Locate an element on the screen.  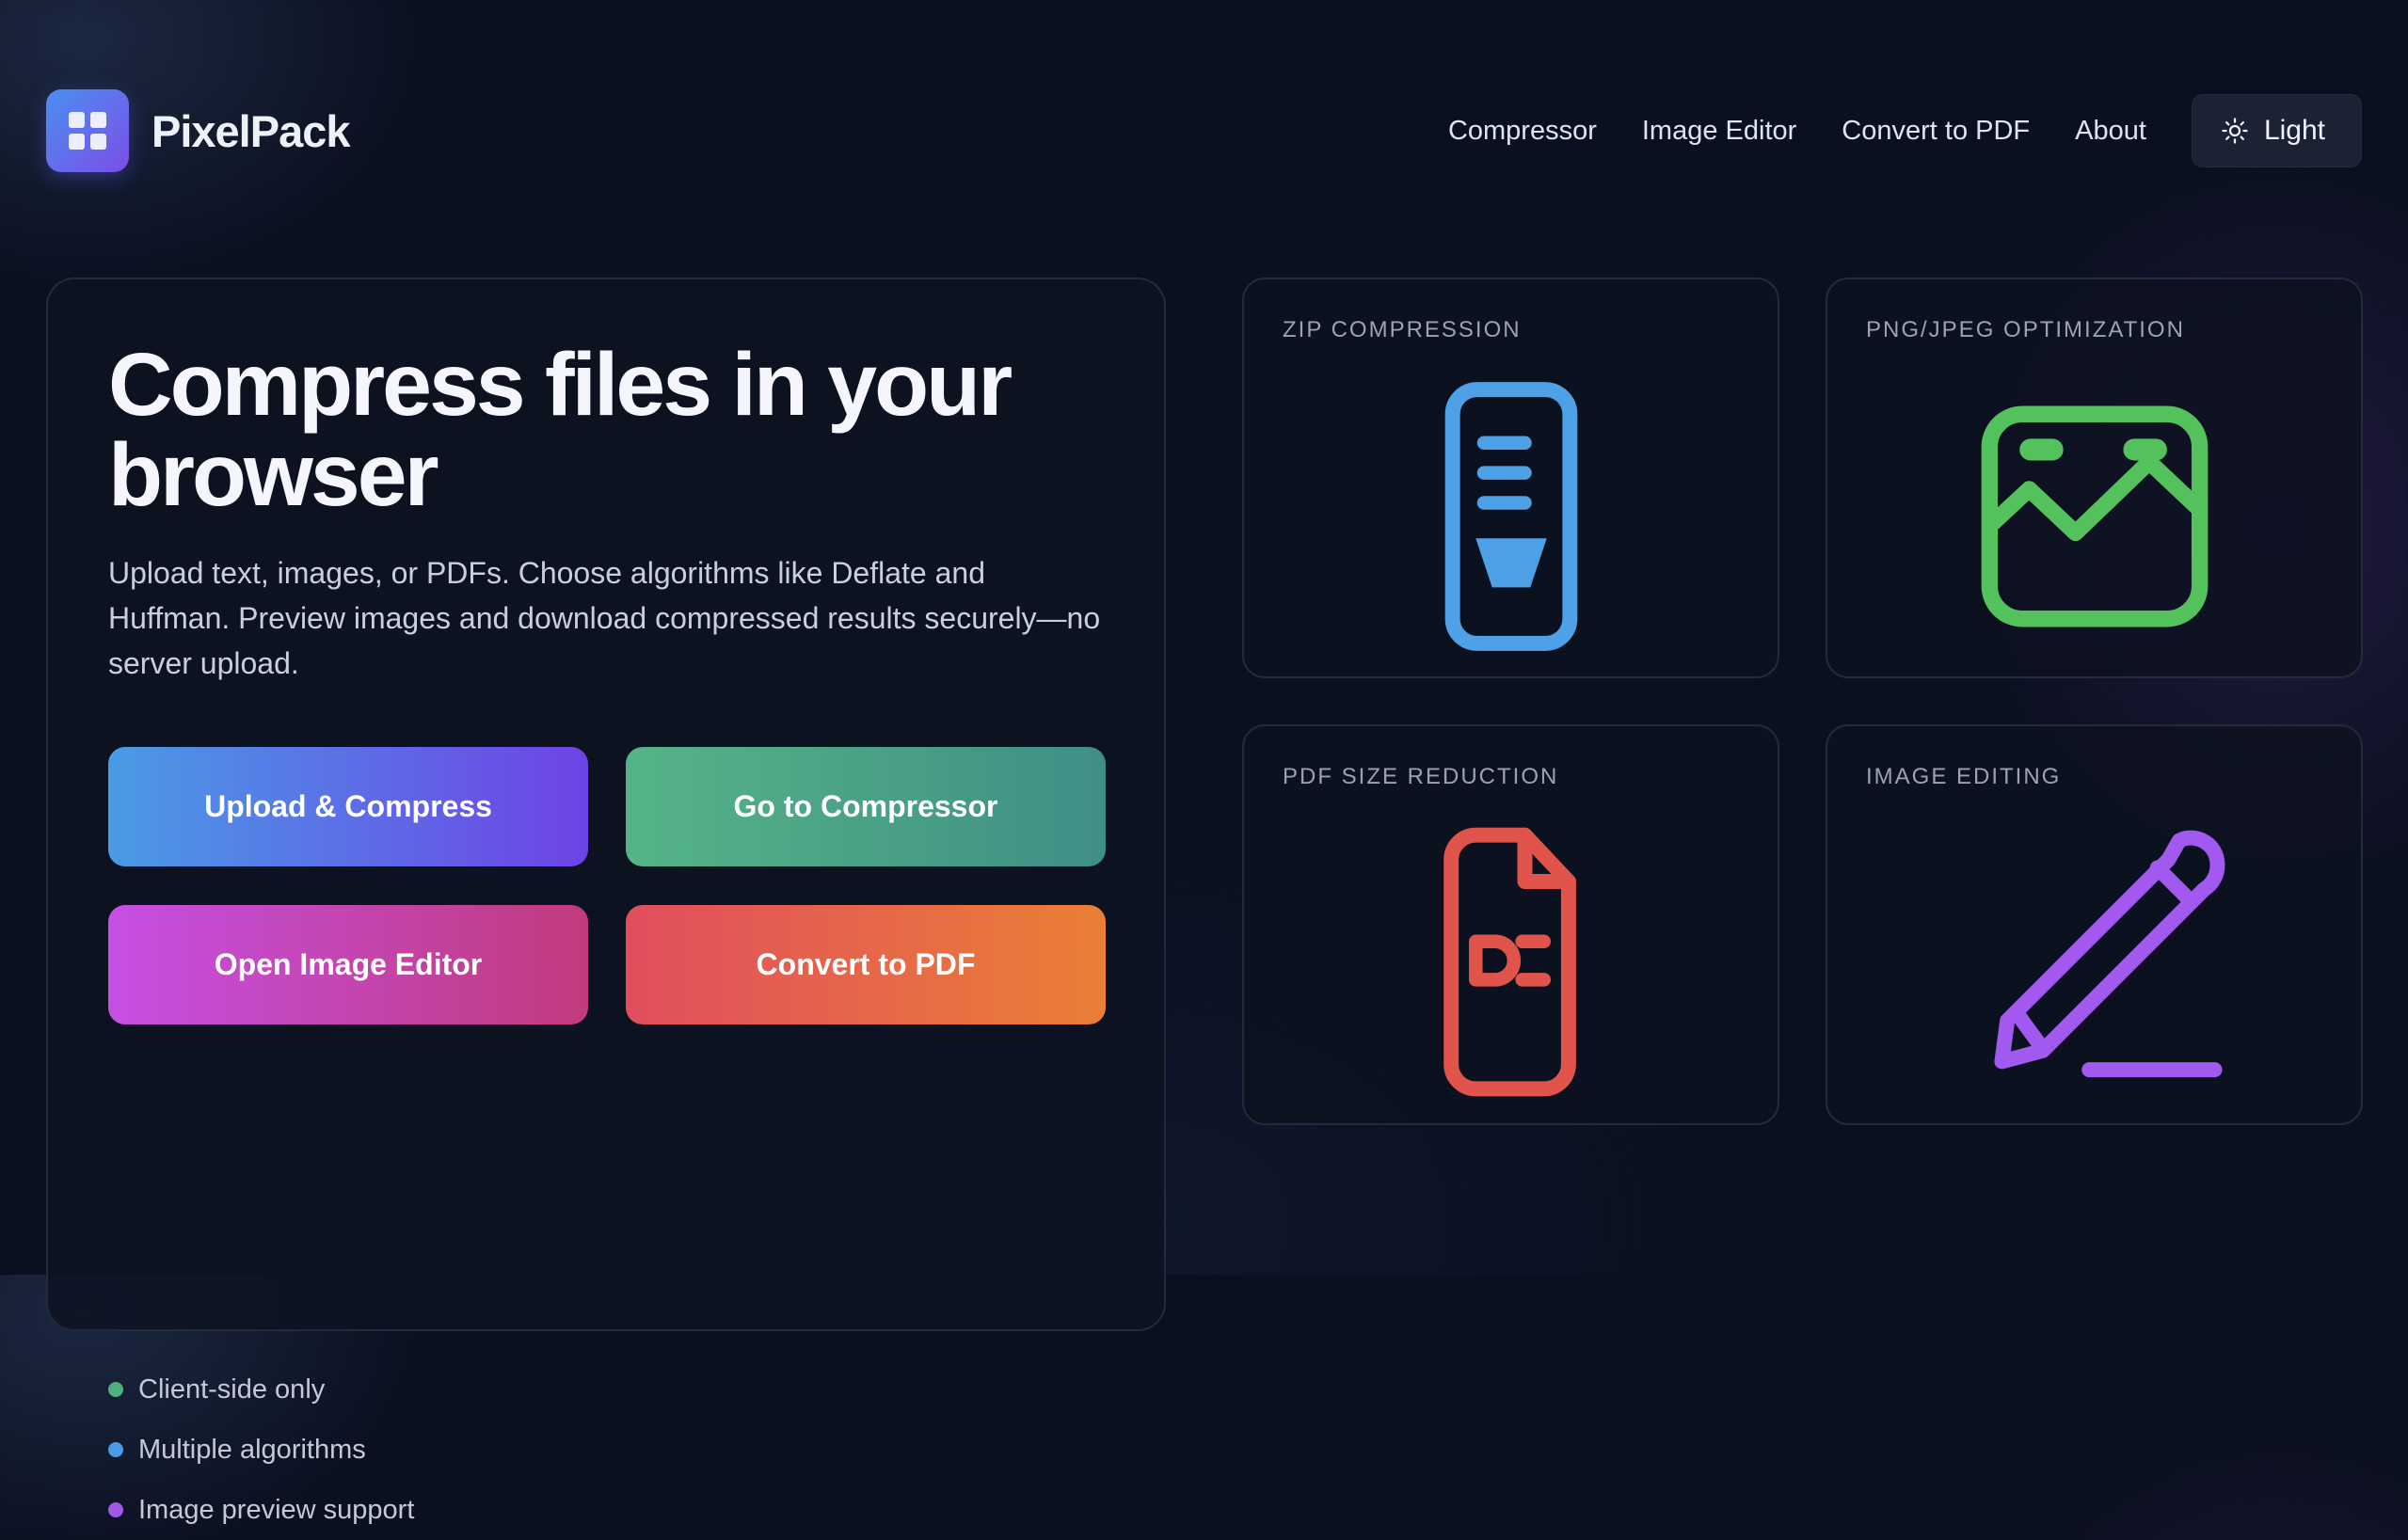
feature-item: Client-side only is located at coordinates (261, 1389).